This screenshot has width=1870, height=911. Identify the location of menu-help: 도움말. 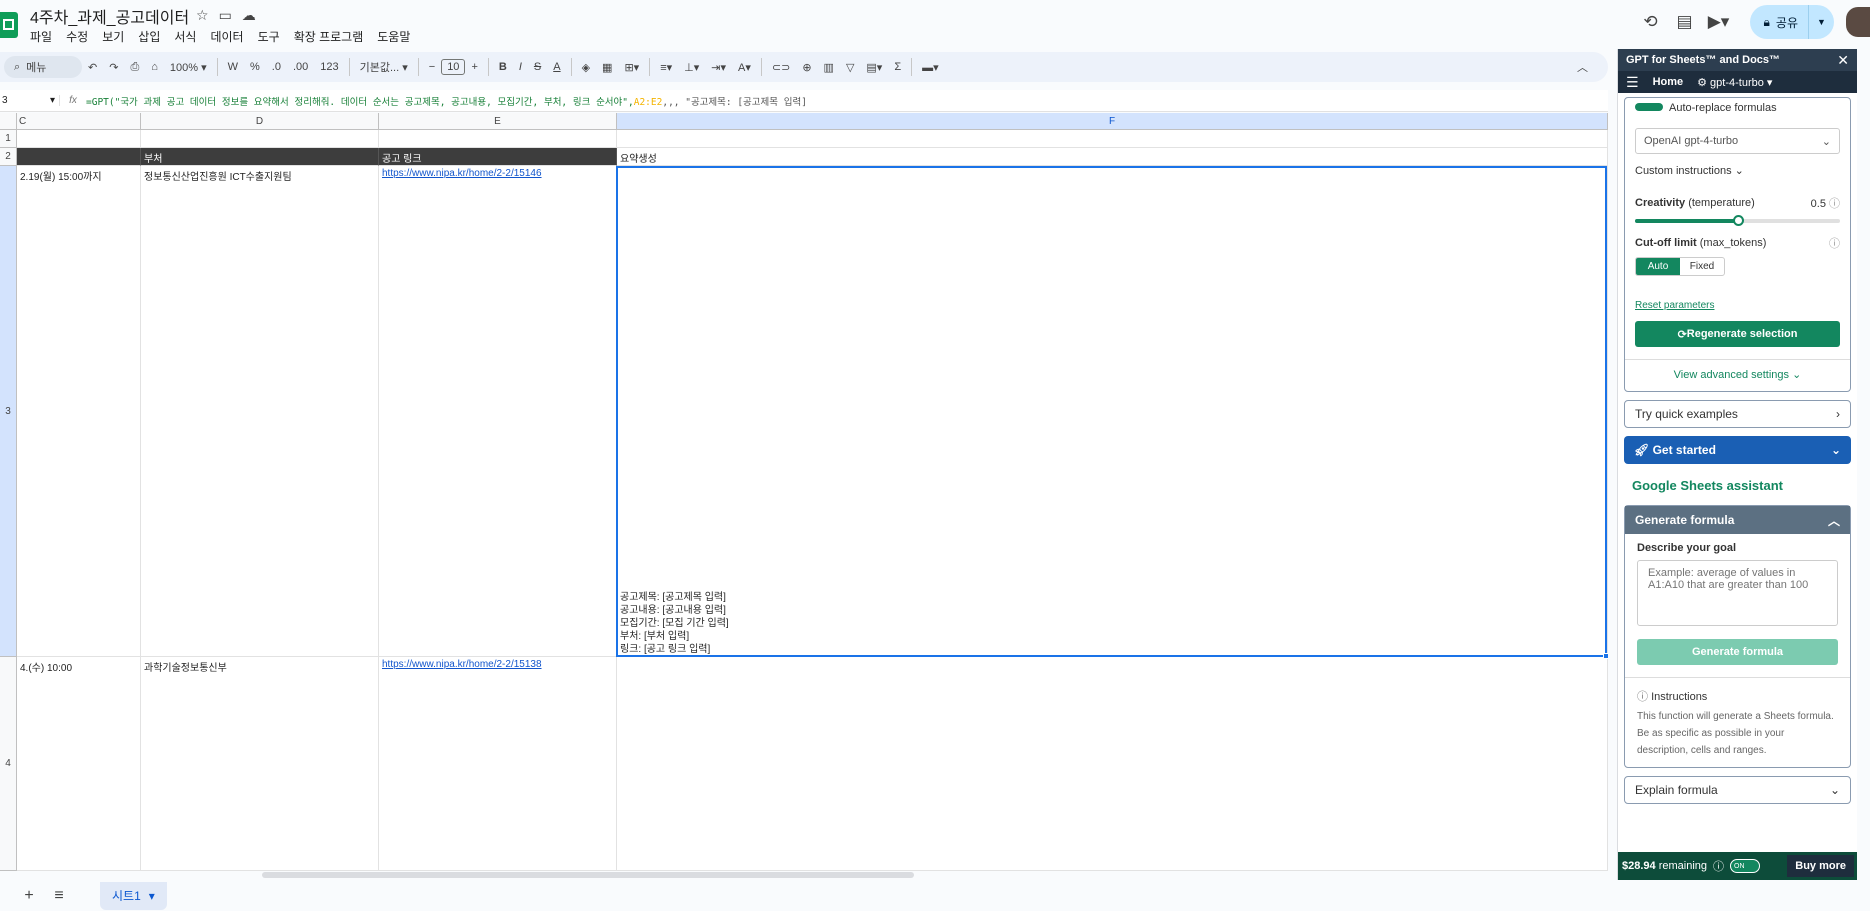
(393, 36).